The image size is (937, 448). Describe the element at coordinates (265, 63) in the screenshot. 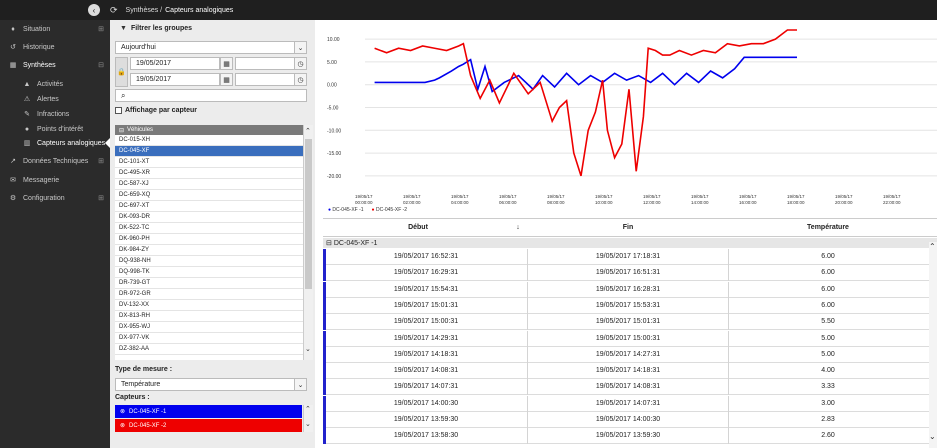

I see `time-from-input` at that location.